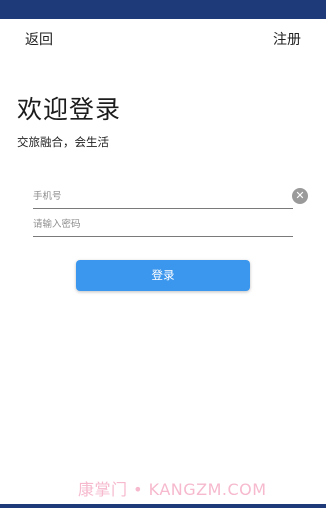 This screenshot has width=326, height=508. What do you see at coordinates (172, 489) in the screenshot?
I see `watermark: 康掌门 • KANGZM.COM` at bounding box center [172, 489].